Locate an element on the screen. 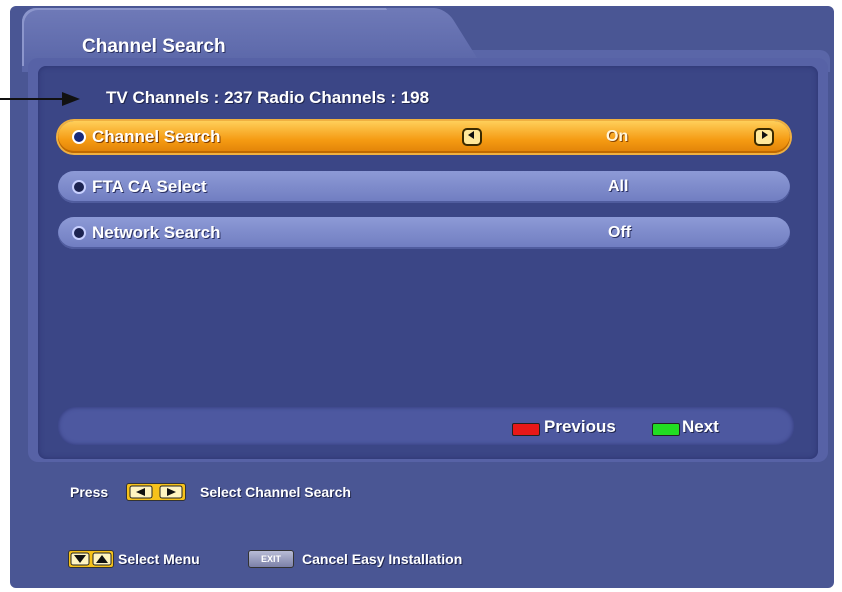 The image size is (842, 592). help-press-action: Select Channel Search is located at coordinates (275, 492).